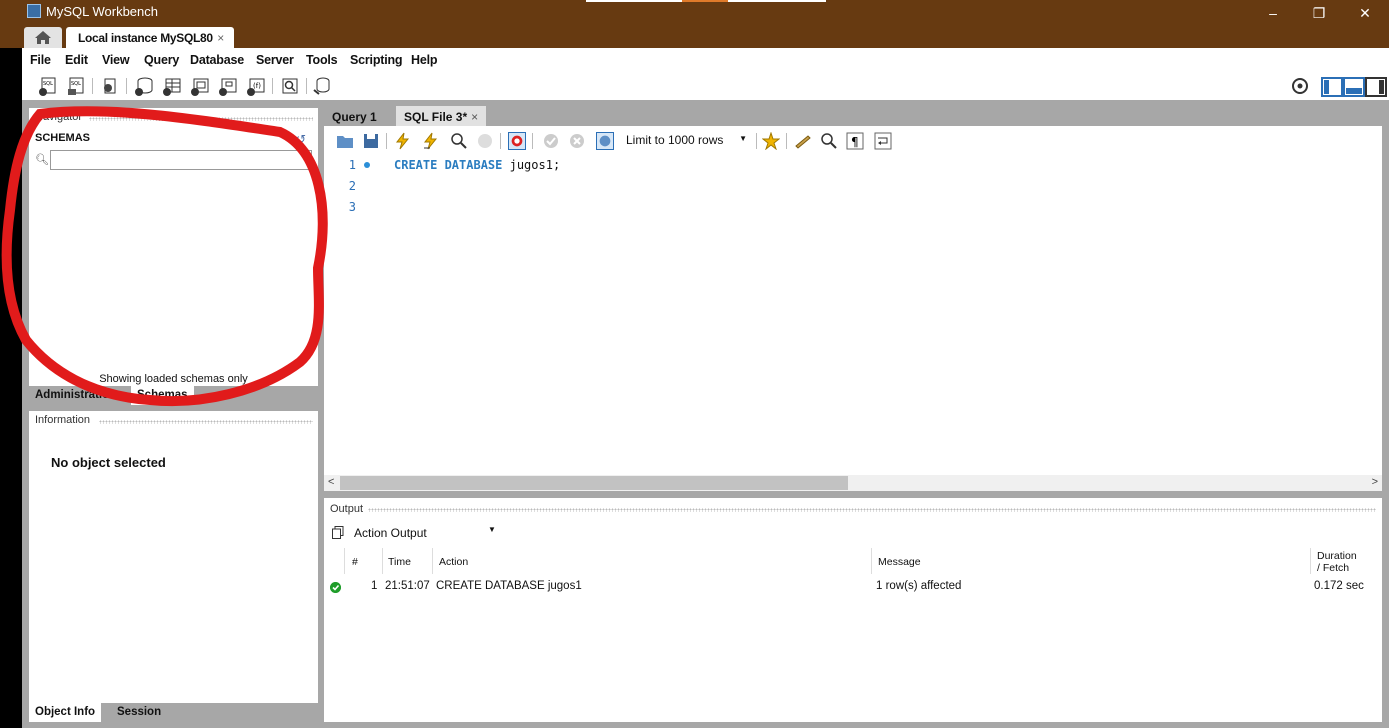  I want to click on menu-help: Help, so click(424, 60).